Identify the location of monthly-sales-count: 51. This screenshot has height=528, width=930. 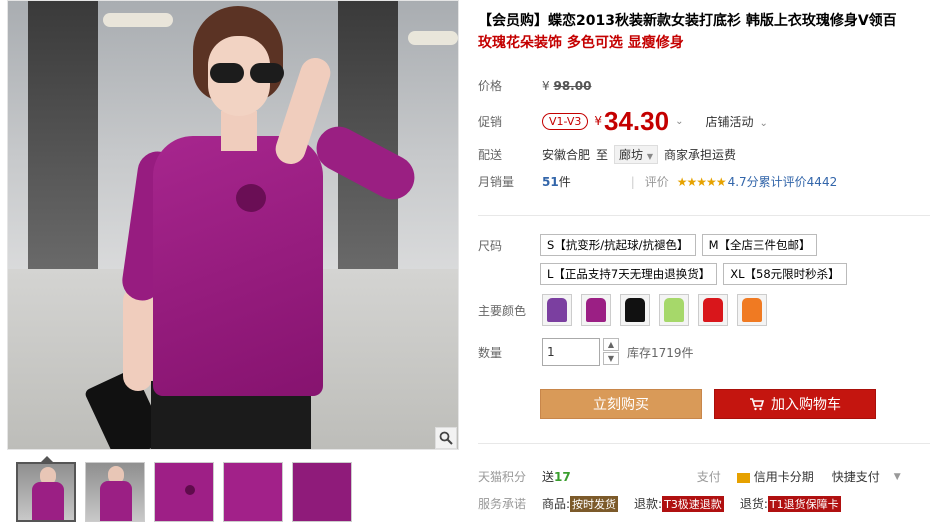
(550, 181).